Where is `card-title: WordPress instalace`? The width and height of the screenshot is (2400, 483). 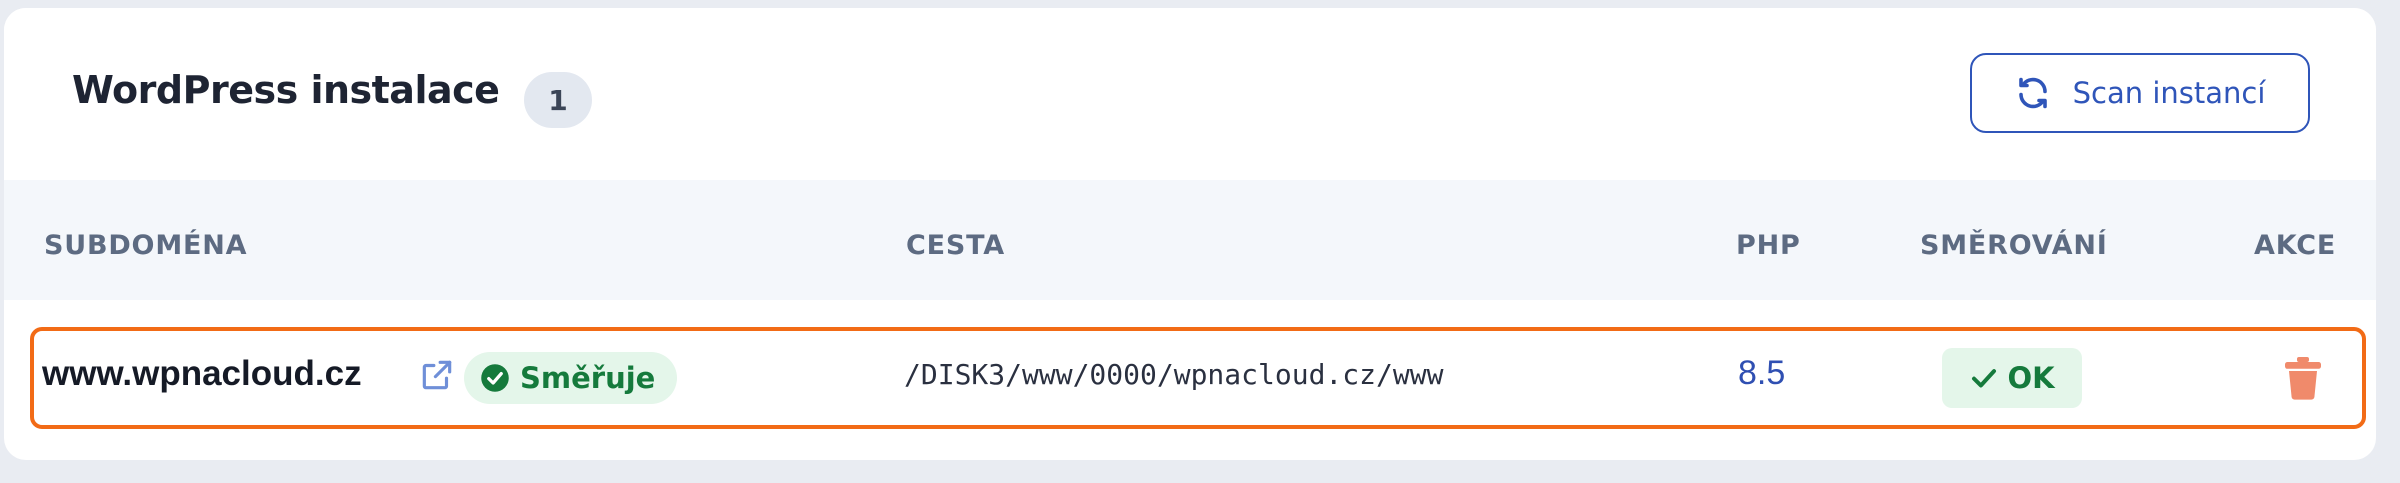
card-title: WordPress instalace is located at coordinates (286, 90).